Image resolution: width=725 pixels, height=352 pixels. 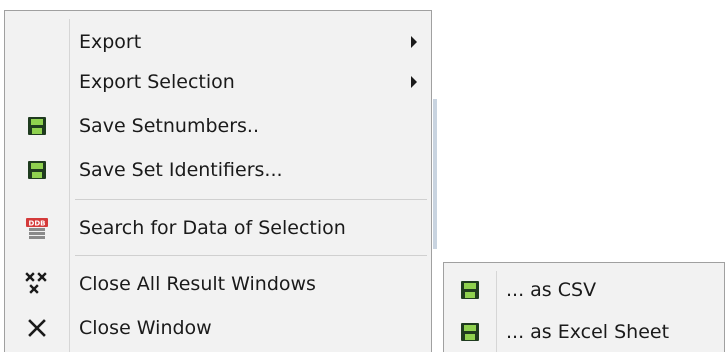 I want to click on menu-item-label: Export, so click(x=110, y=42).